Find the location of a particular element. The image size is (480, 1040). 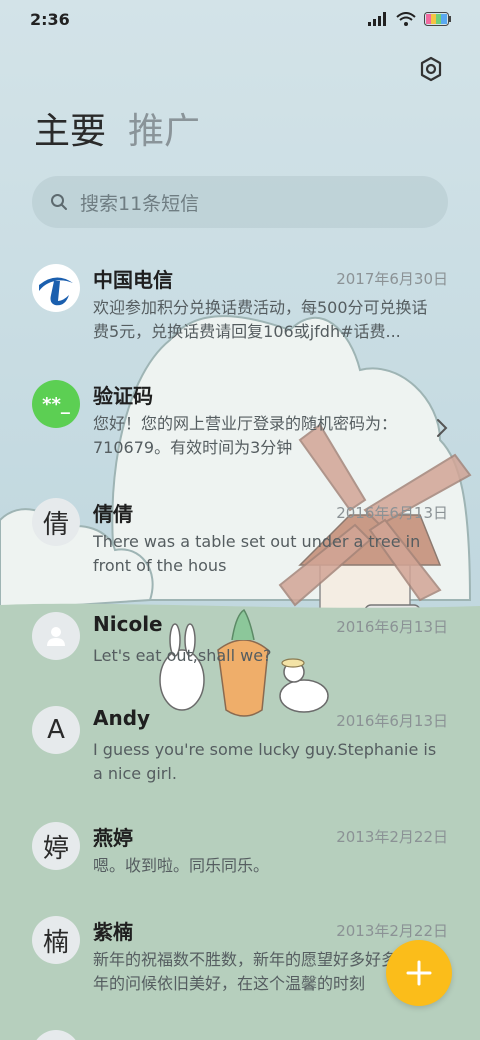

message-preview: Let's eat out,shall we? is located at coordinates (182, 655).